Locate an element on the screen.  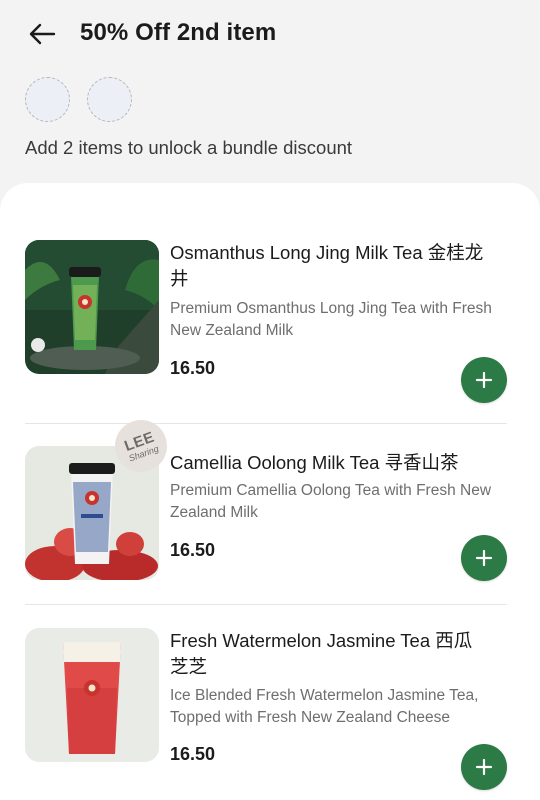
header: 50% Off 2nd item is located at coordinates (270, 35).